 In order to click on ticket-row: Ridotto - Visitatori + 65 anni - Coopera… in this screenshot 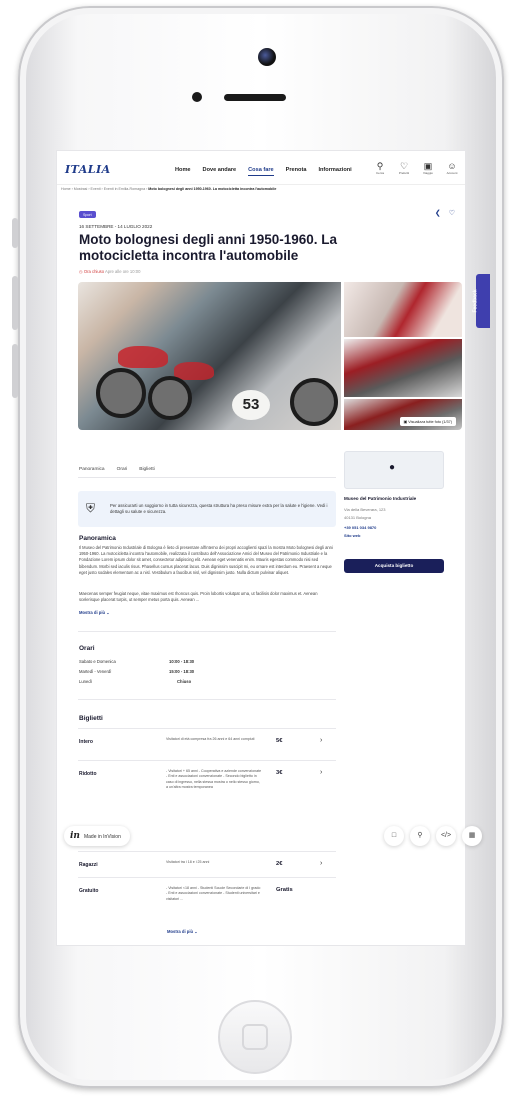, I will do `click(207, 789)`.